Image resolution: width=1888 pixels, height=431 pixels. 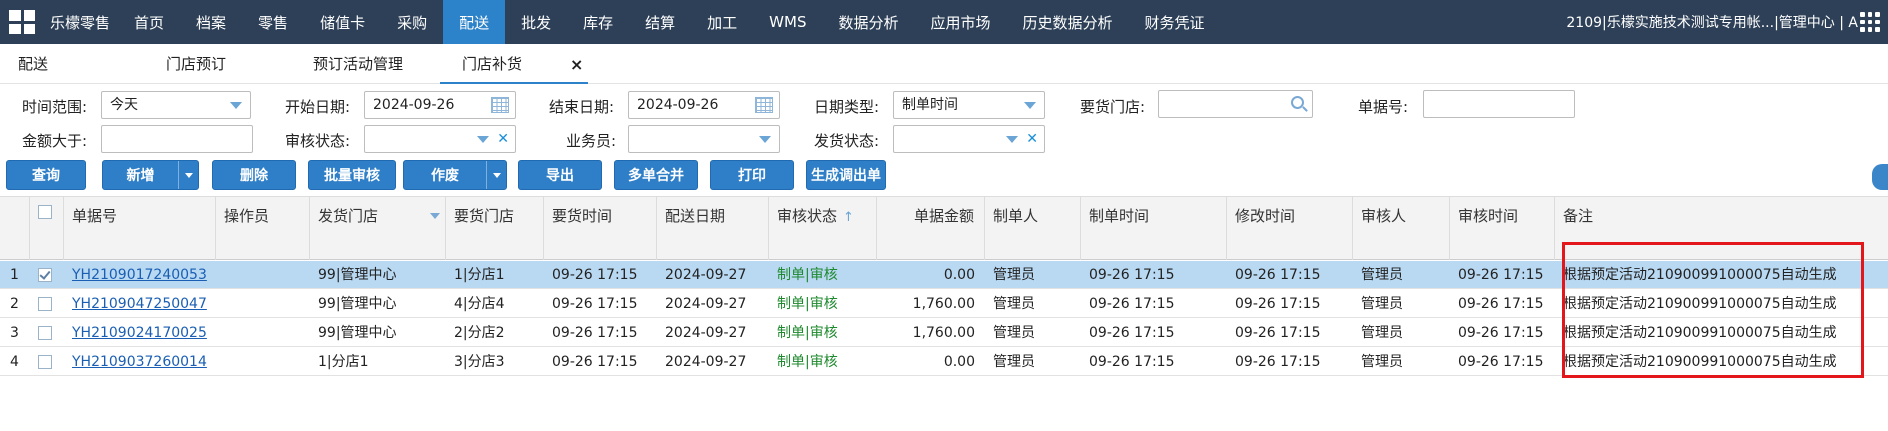 What do you see at coordinates (704, 105) in the screenshot?
I see `end-date-input: 2024-09-26` at bounding box center [704, 105].